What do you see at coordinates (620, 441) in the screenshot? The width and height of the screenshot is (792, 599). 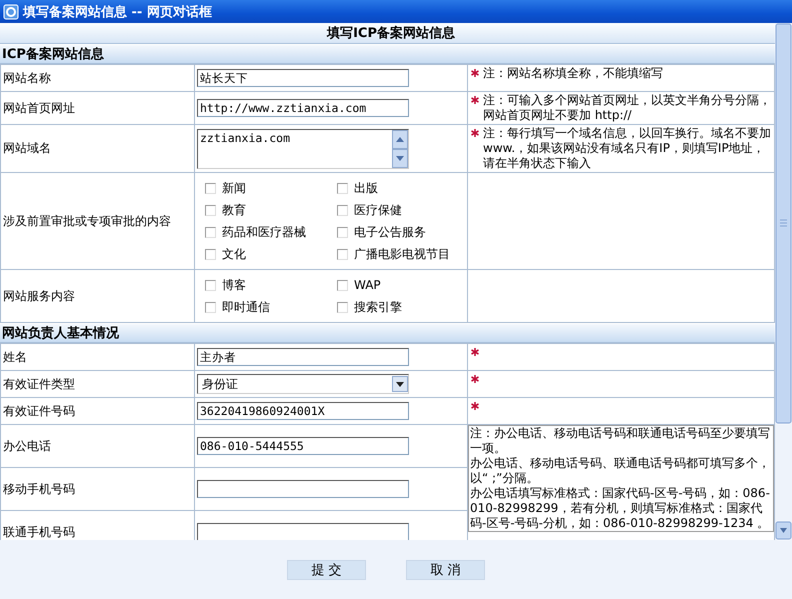 I see `field-note: 注：办公电话、移动电话号码和联通电话号码至少要填写一项。` at bounding box center [620, 441].